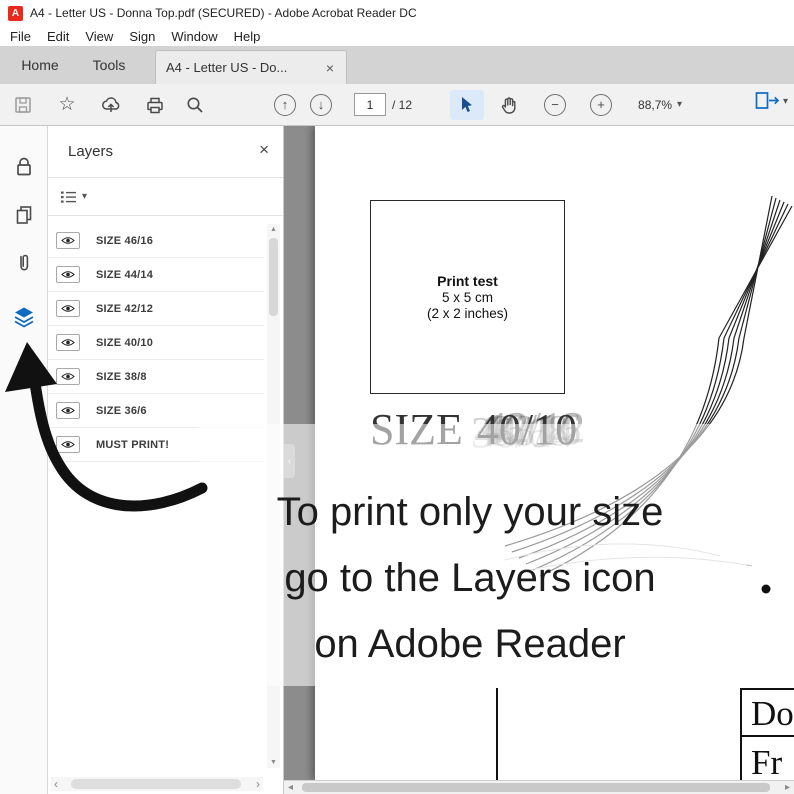 This screenshot has height=794, width=794. I want to click on scroll-right-icon: ▸, so click(787, 787).